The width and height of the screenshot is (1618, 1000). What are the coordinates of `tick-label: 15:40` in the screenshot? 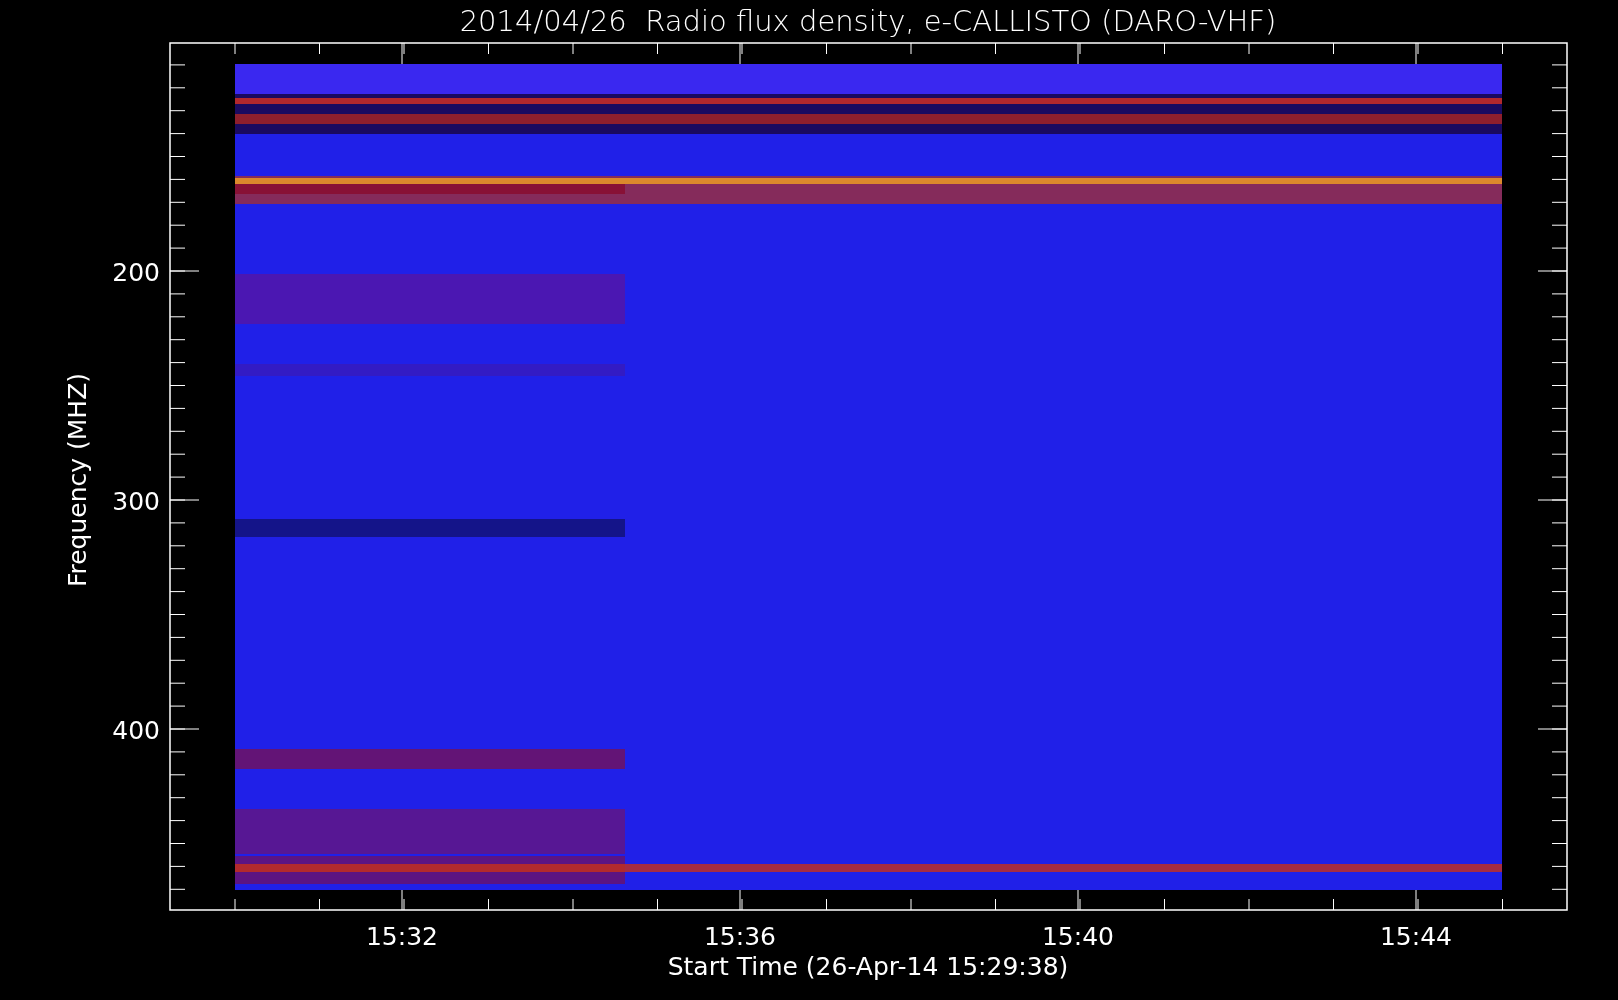 It's located at (1078, 936).